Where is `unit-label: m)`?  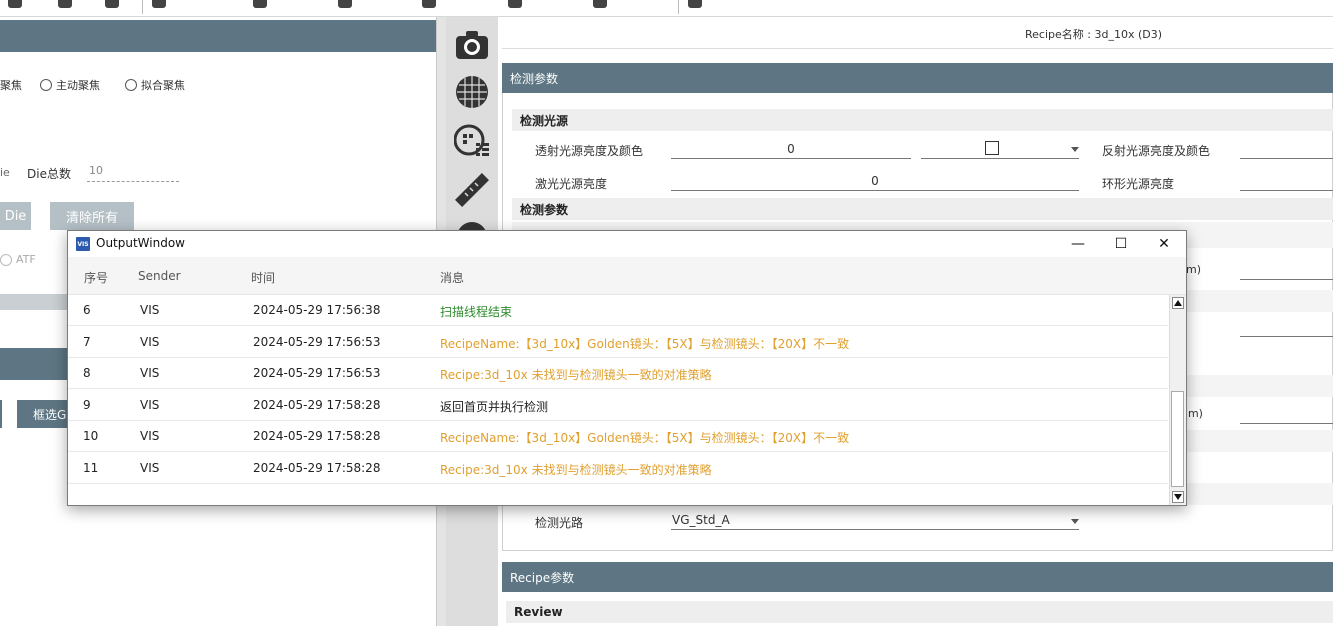 unit-label: m) is located at coordinates (1194, 269).